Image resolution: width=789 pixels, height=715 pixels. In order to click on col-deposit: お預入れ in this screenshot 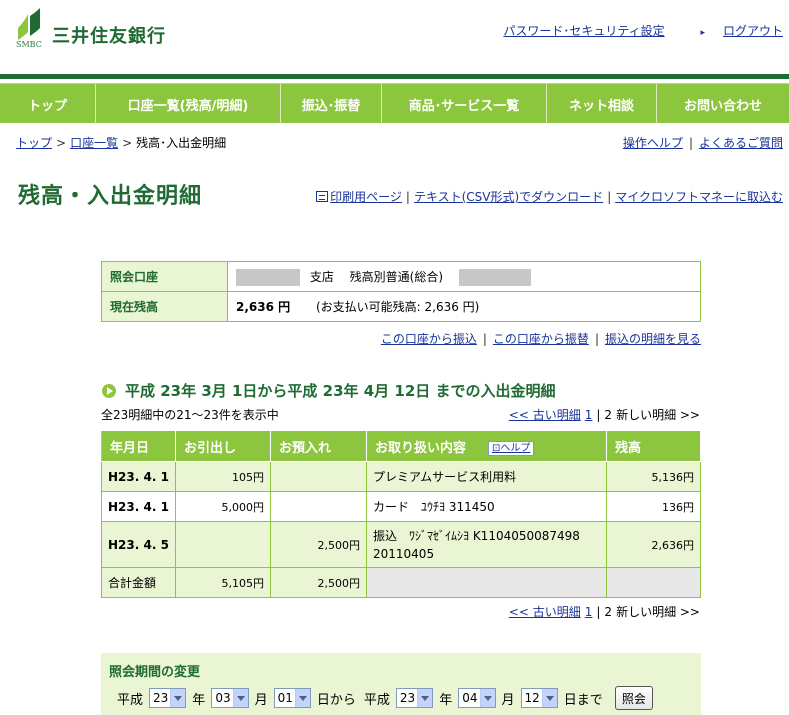, I will do `click(318, 446)`.